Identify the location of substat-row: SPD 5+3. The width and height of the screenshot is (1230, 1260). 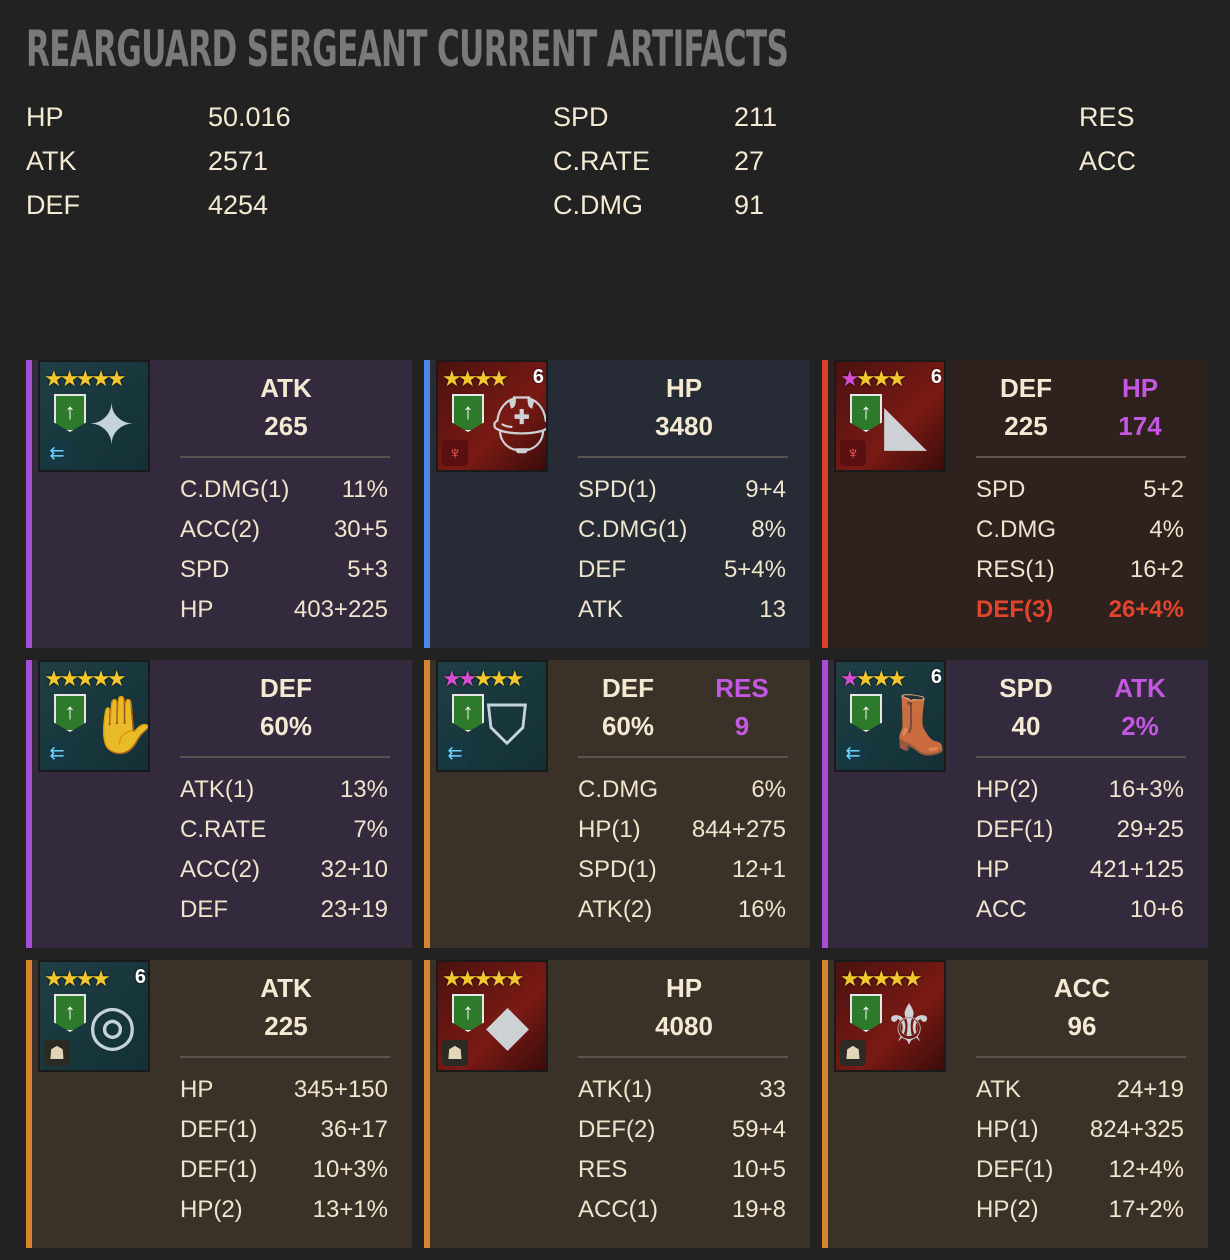
(284, 572).